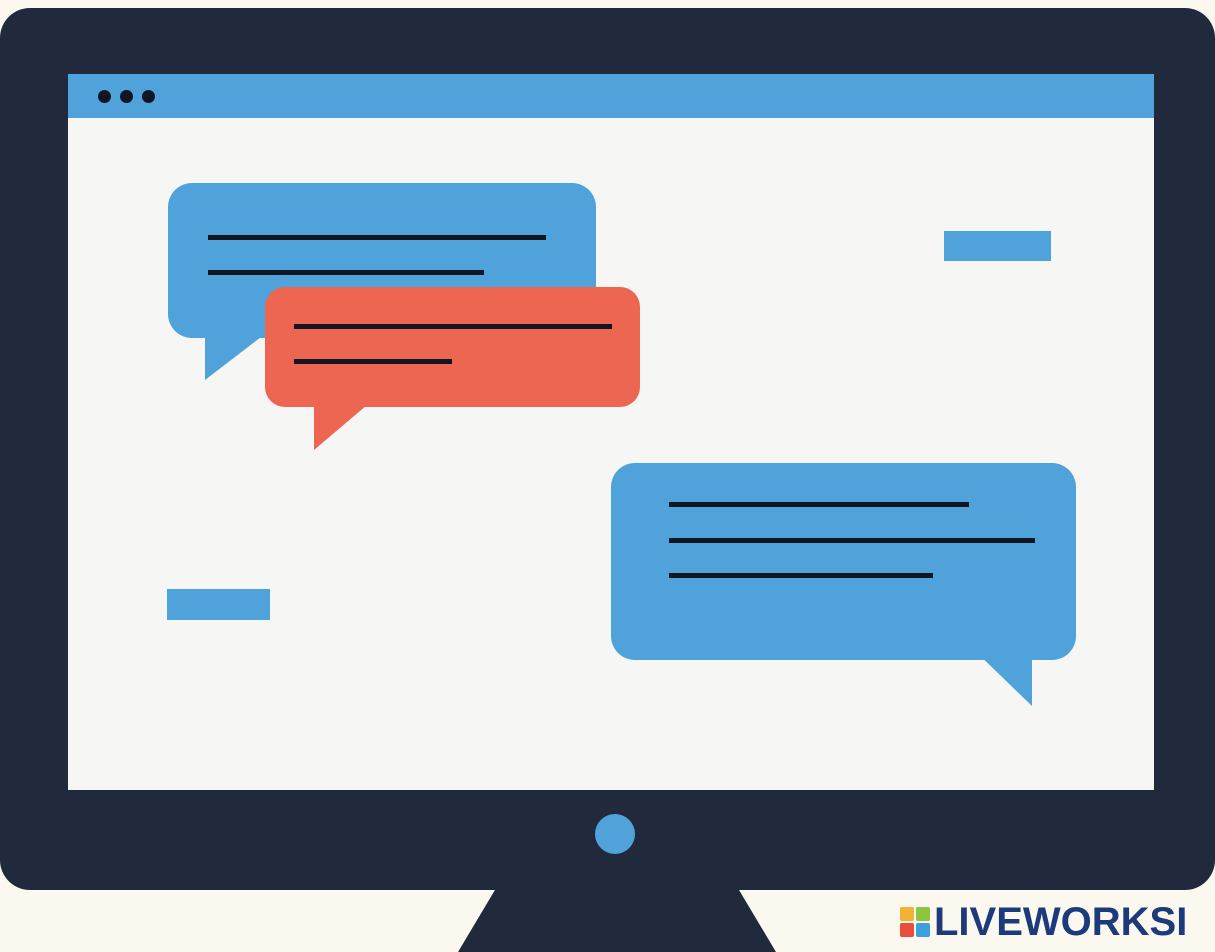 This screenshot has width=1215, height=952. I want to click on chat-bubble-blue, so click(843, 584).